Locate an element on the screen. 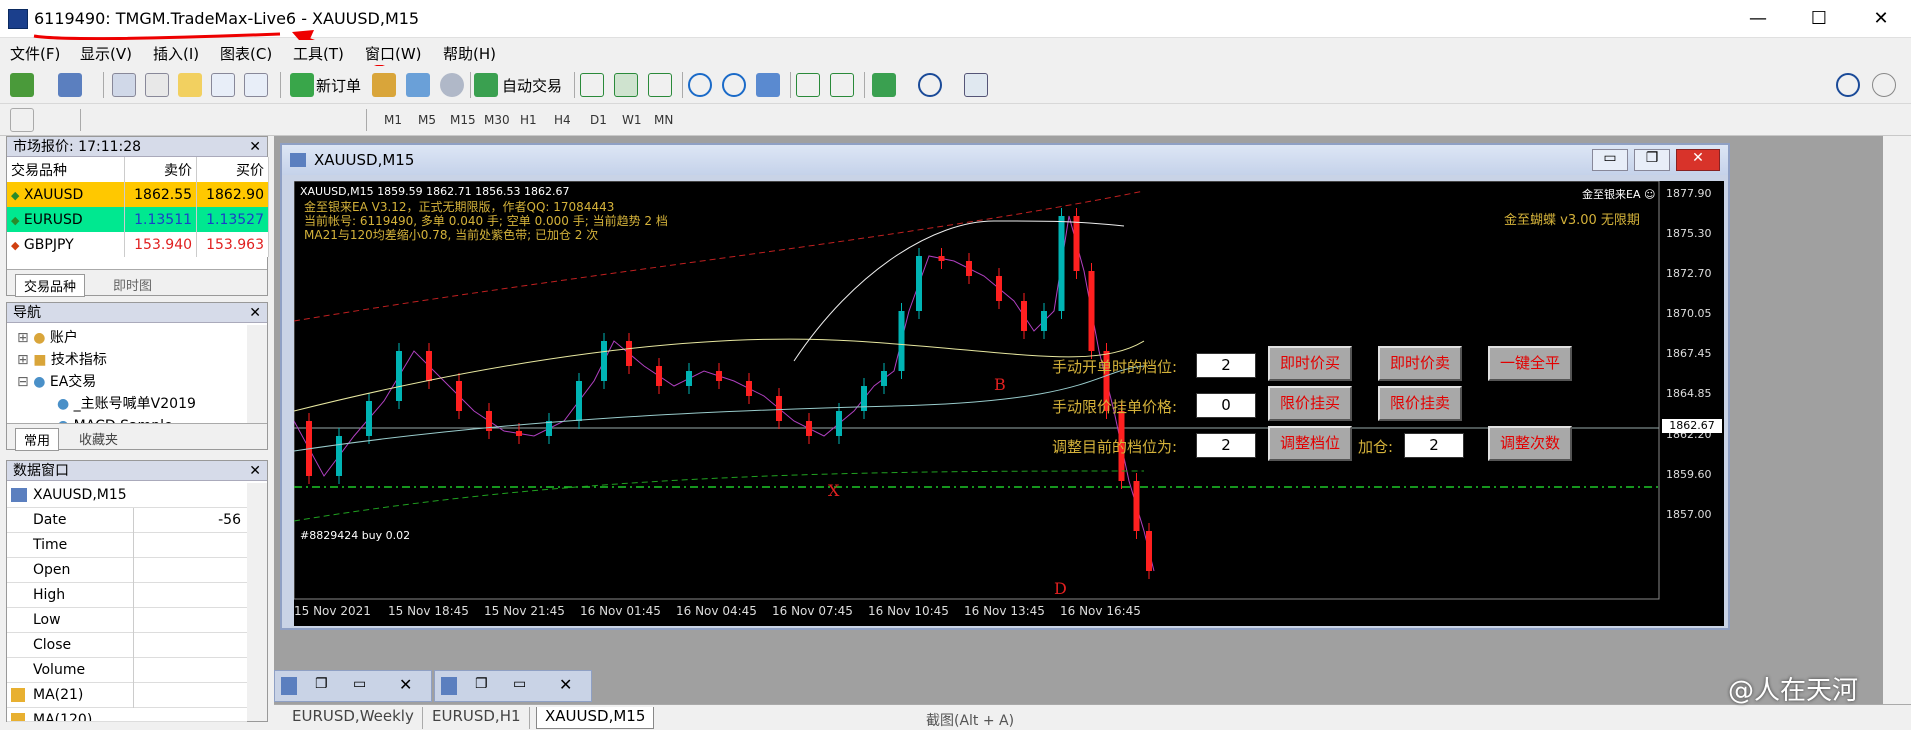 The width and height of the screenshot is (1911, 730). tab-eurusd-h1: EURUSD,H1 is located at coordinates (477, 718).